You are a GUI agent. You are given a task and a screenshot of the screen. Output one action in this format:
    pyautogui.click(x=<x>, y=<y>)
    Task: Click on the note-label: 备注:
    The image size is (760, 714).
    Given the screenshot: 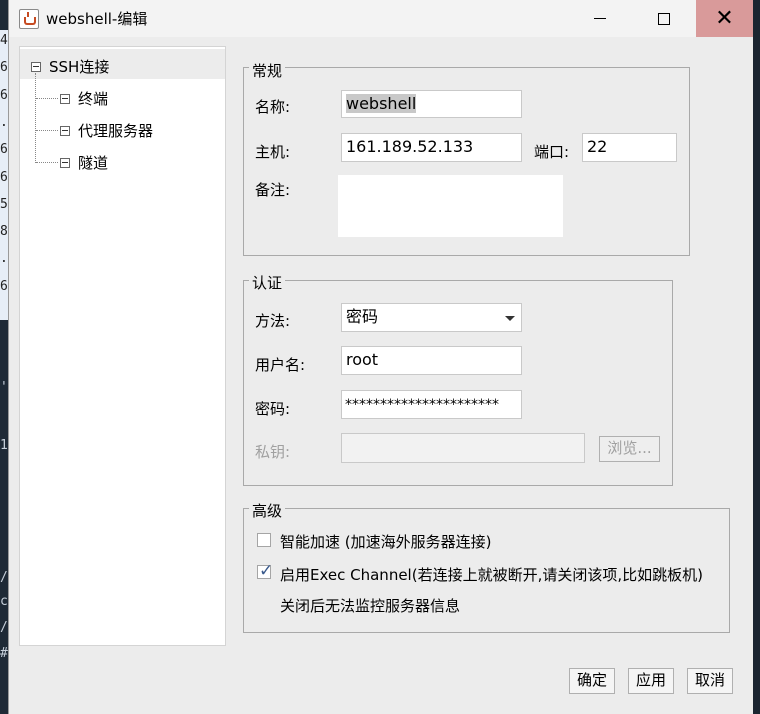 What is the action you would take?
    pyautogui.click(x=273, y=190)
    